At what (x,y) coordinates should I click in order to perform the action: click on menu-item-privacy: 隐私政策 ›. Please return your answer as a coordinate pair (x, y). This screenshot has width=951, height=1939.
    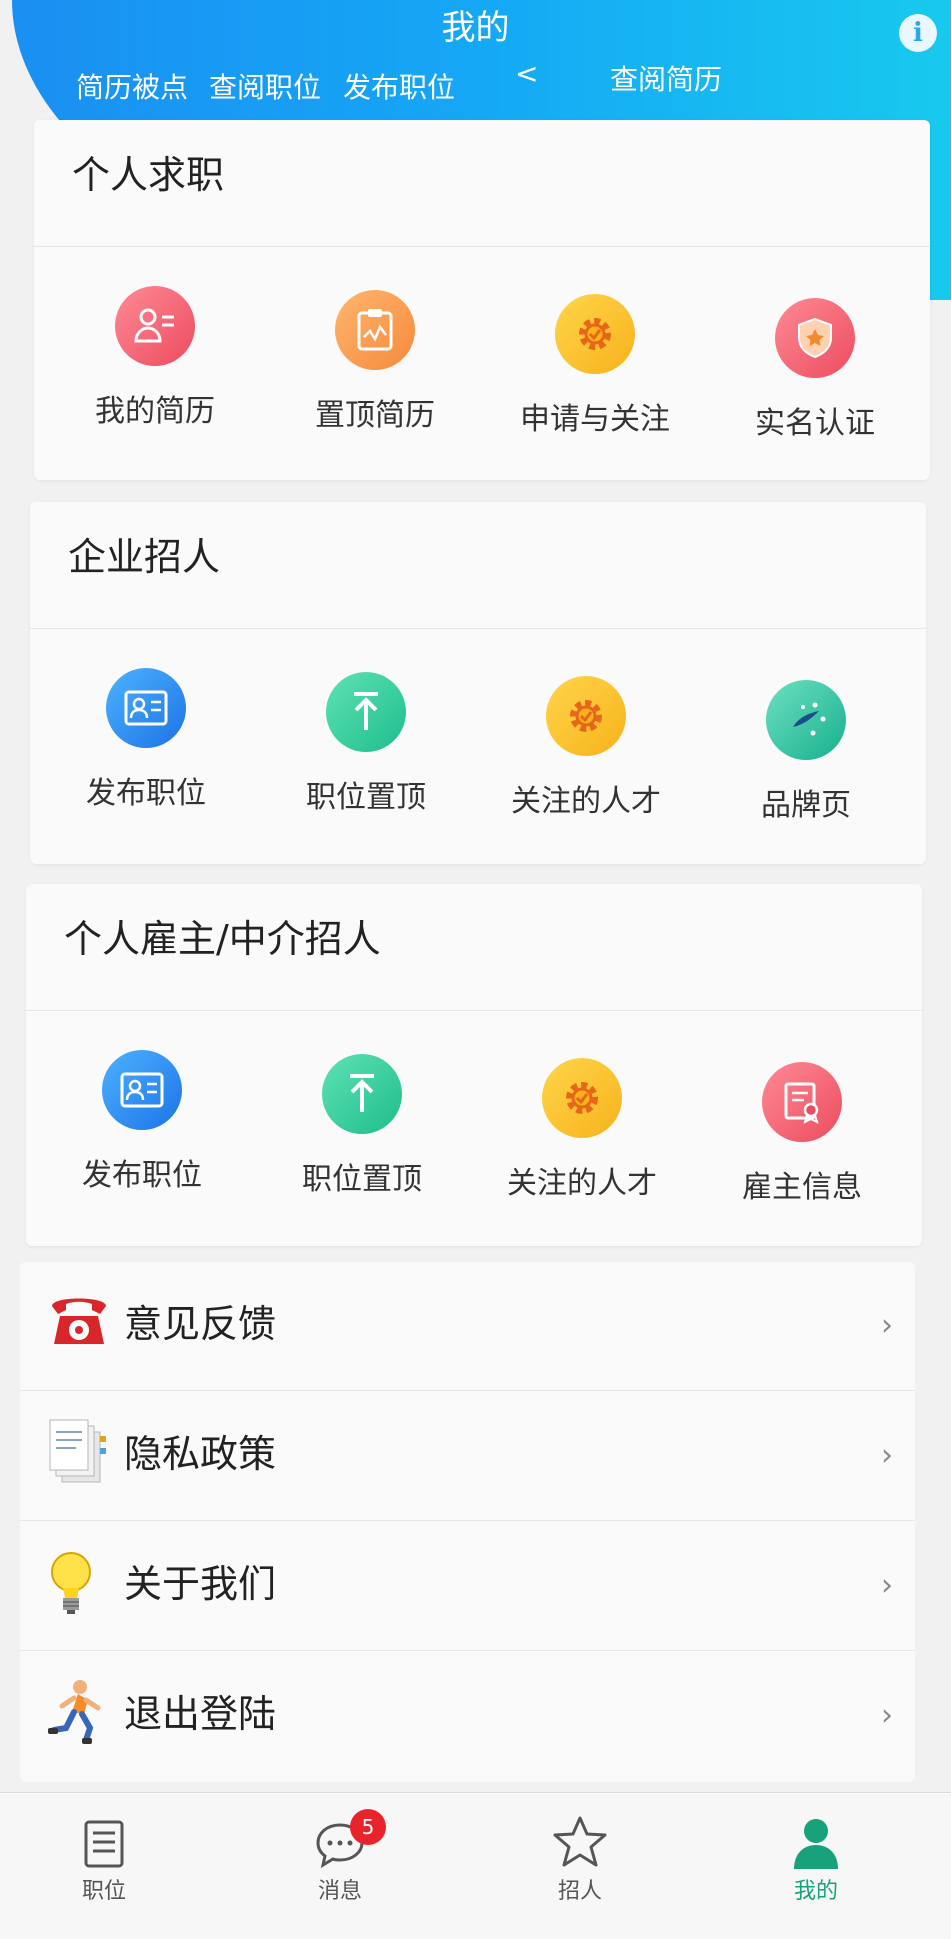
    Looking at the image, I should click on (467, 1456).